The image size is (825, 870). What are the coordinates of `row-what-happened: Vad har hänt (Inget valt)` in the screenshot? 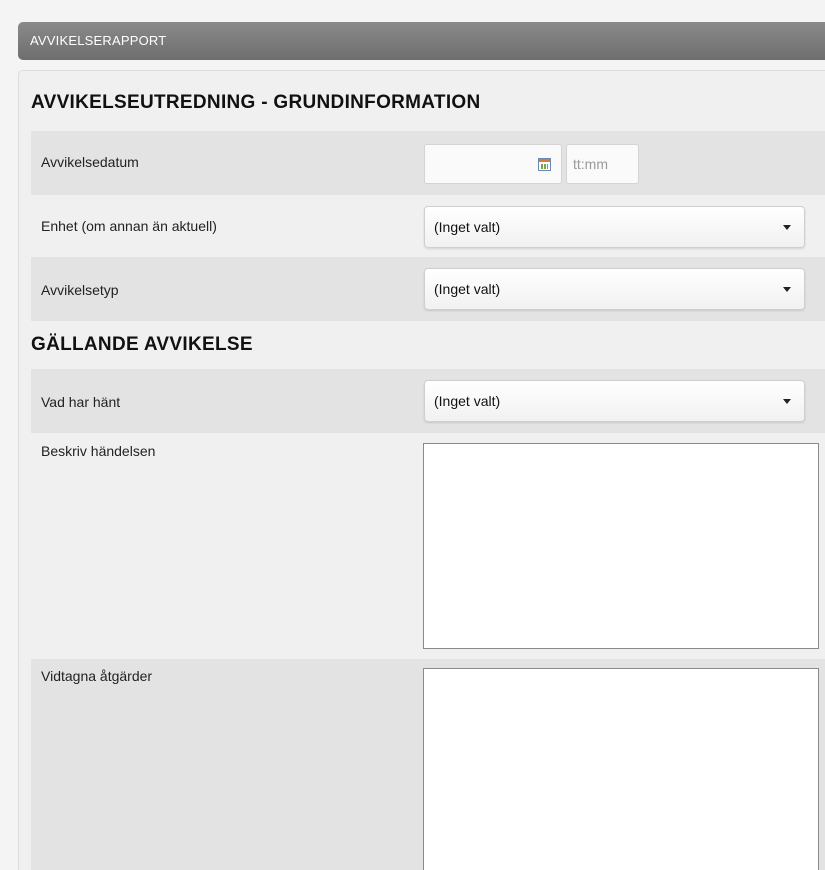 It's located at (428, 401).